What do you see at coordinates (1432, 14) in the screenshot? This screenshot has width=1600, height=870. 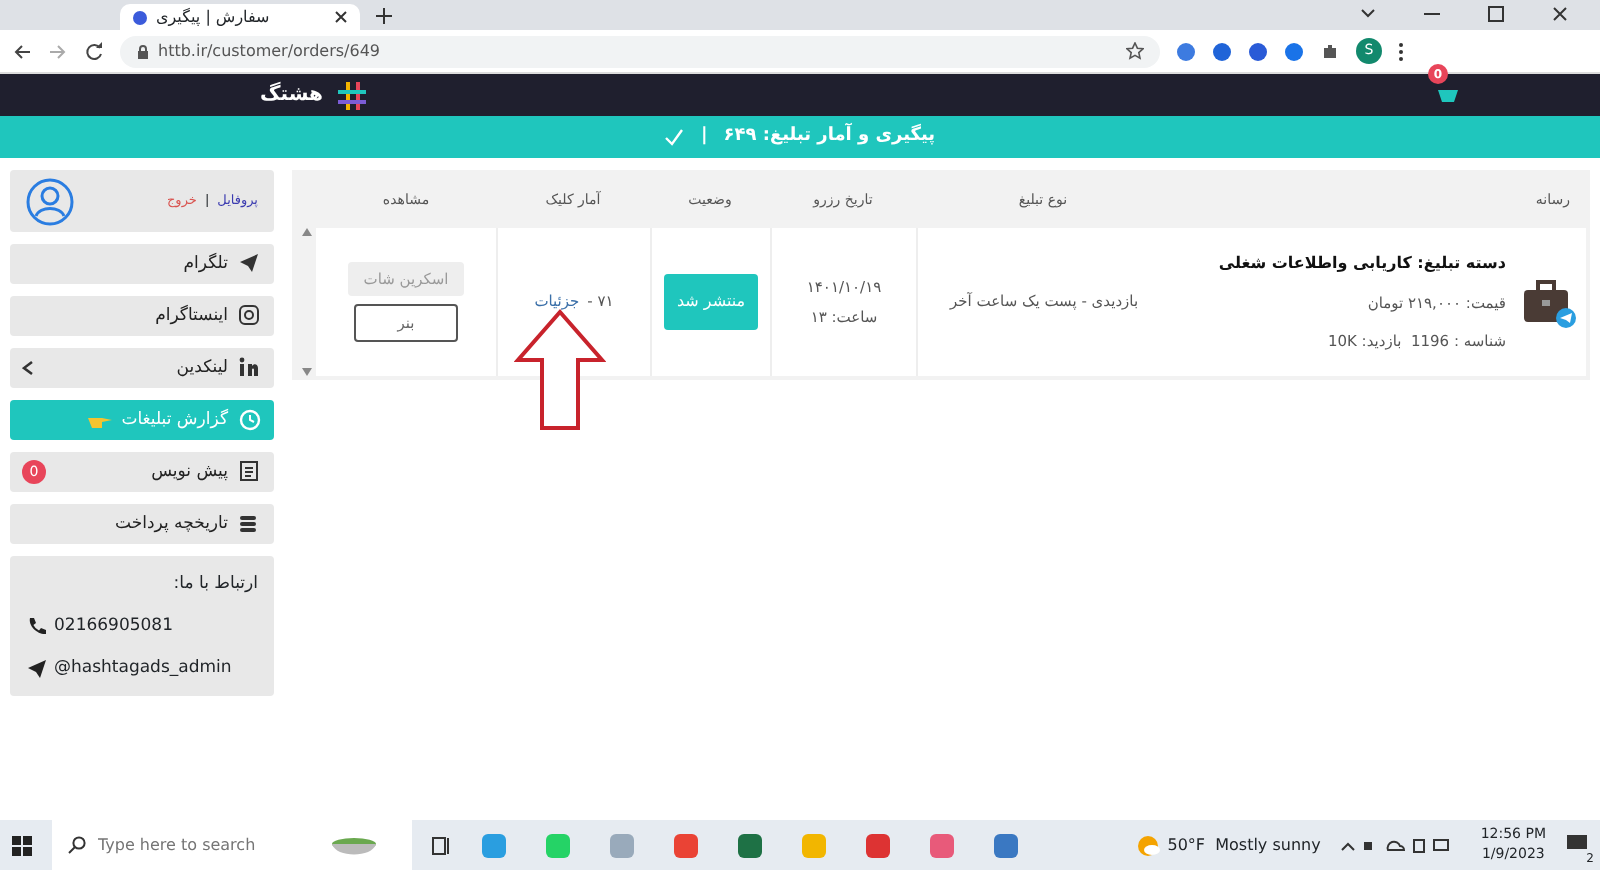 I see `minimize-icon` at bounding box center [1432, 14].